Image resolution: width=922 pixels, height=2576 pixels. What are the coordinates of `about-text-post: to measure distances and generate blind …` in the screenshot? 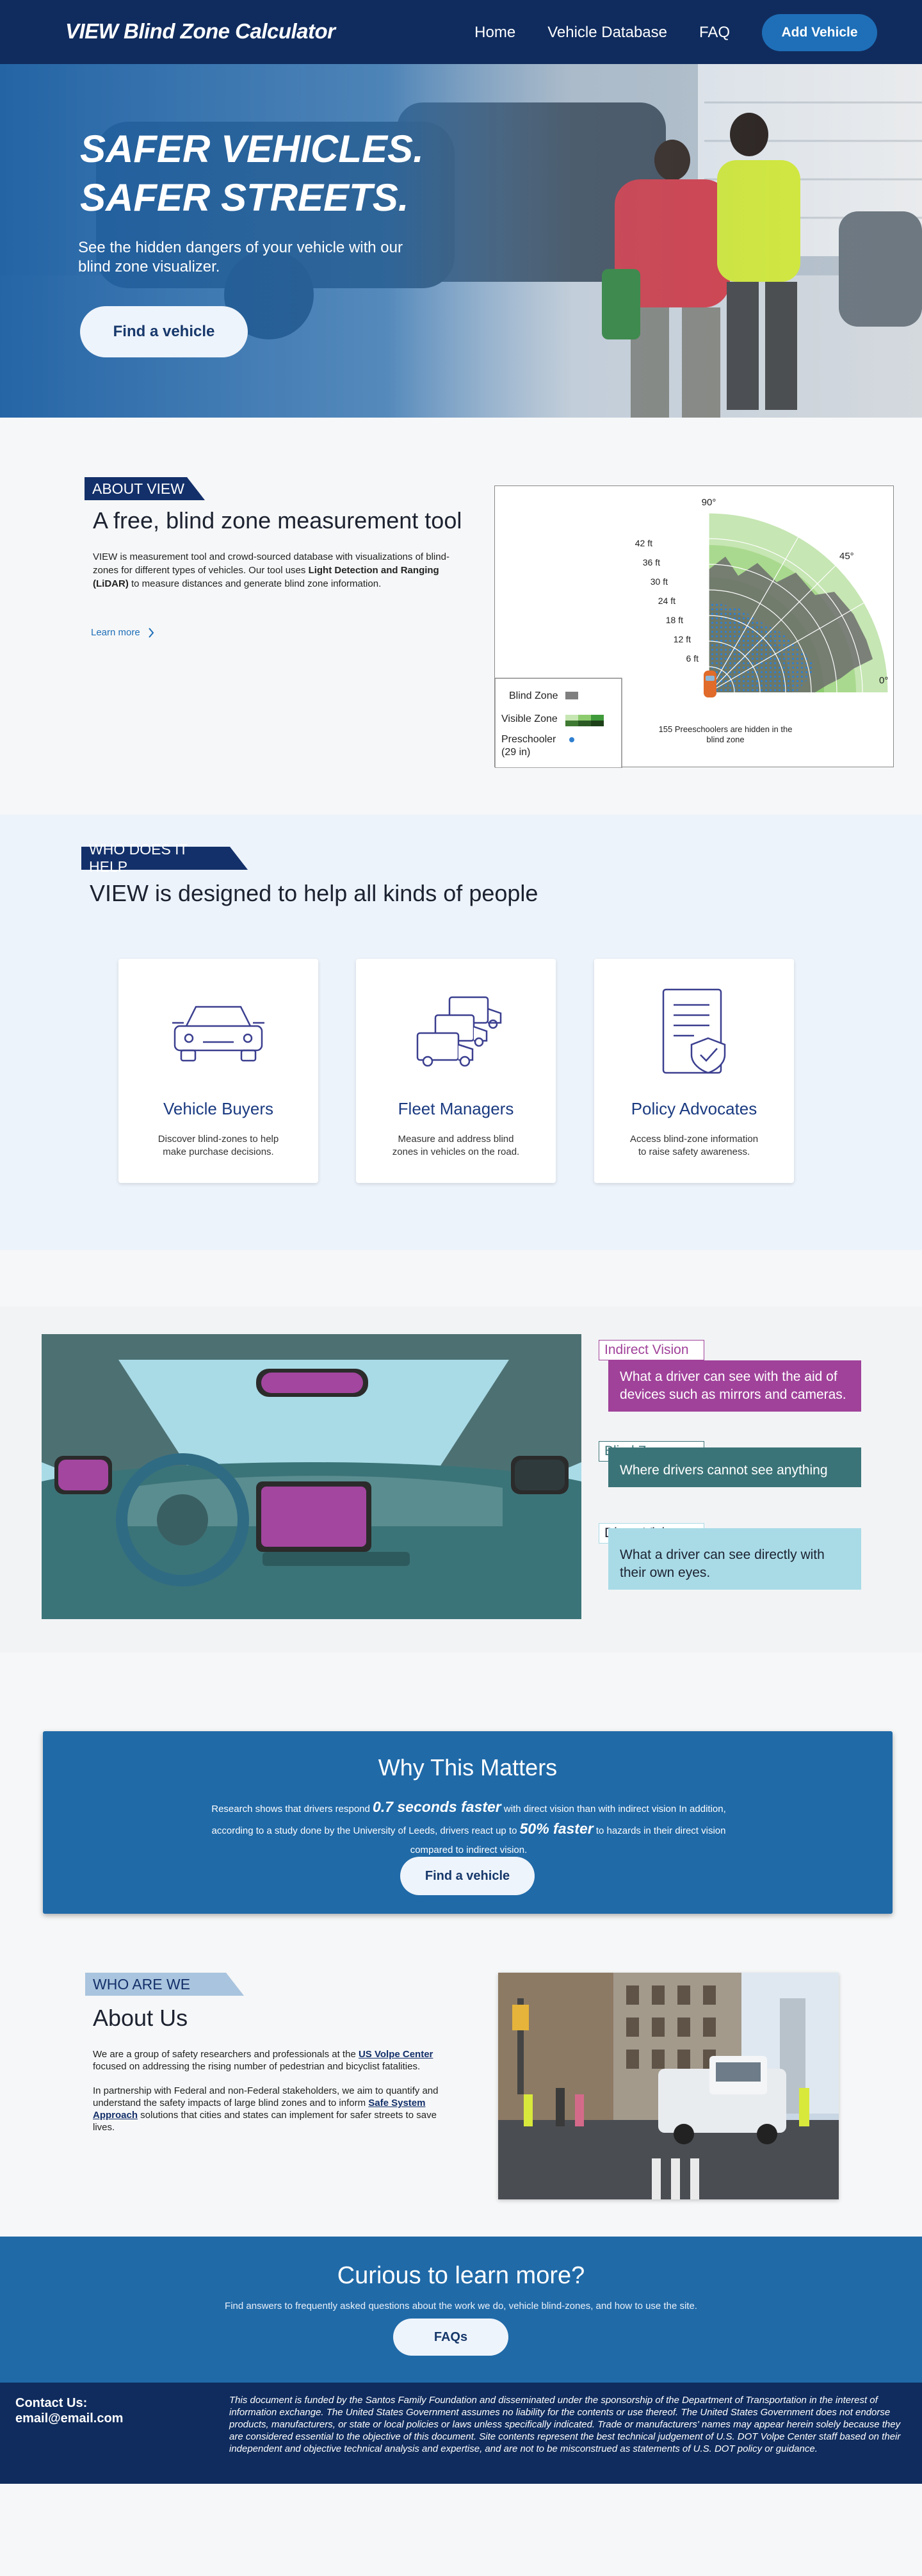 It's located at (255, 583).